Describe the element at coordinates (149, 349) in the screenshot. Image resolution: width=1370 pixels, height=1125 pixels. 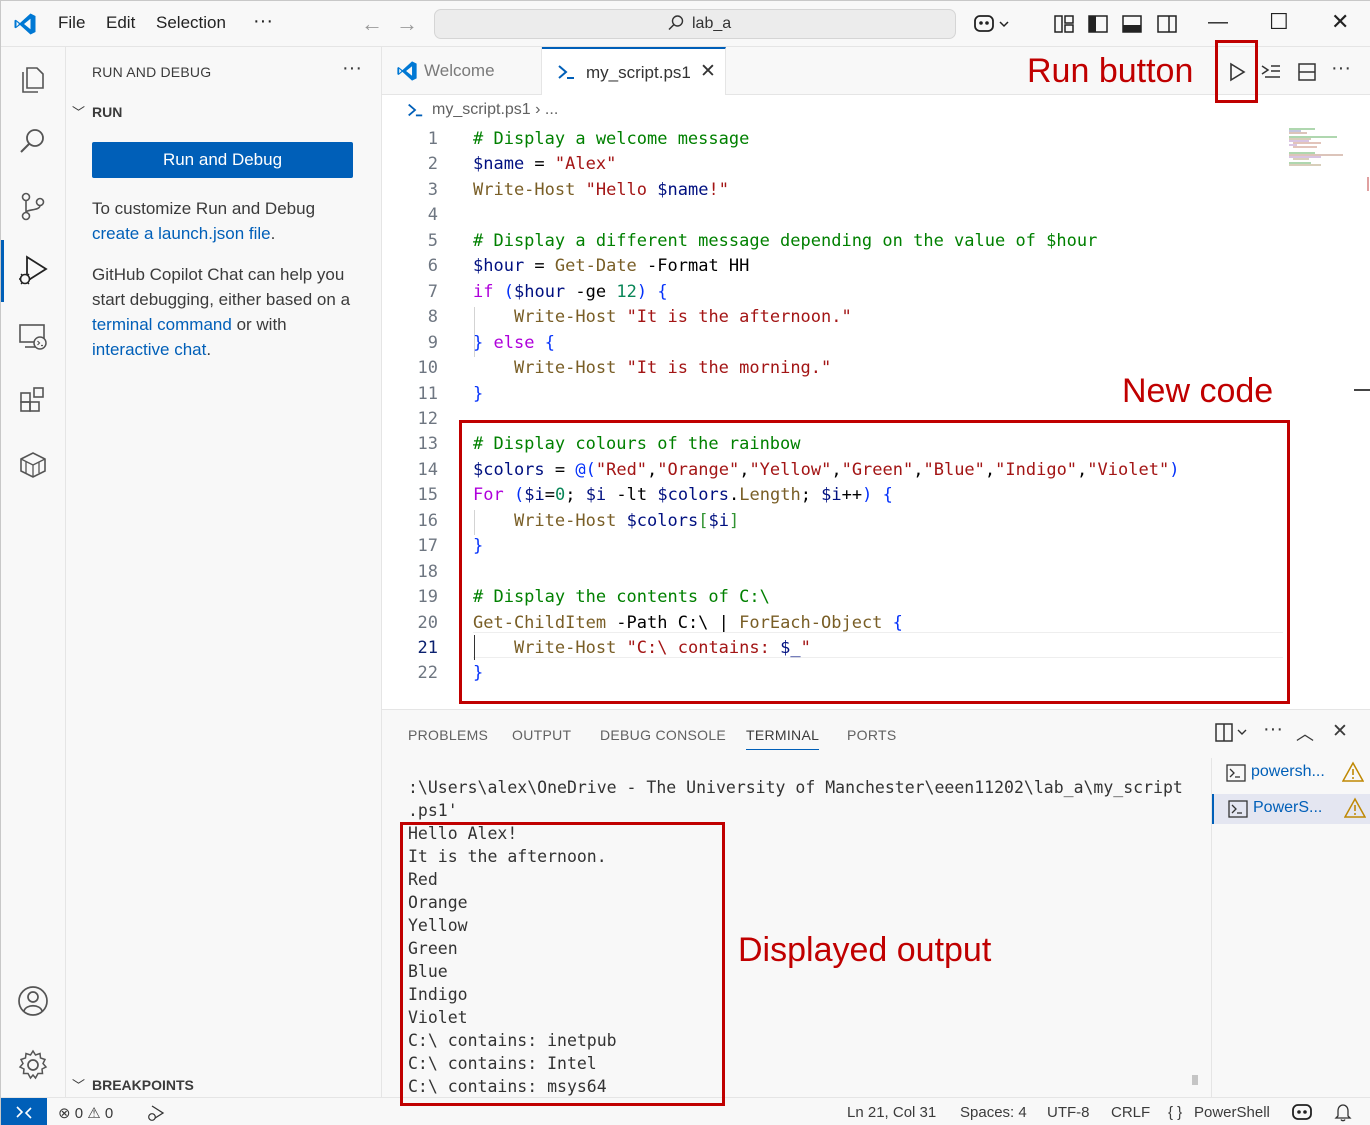
I see `interactive-chat-link: interactive chat` at that location.